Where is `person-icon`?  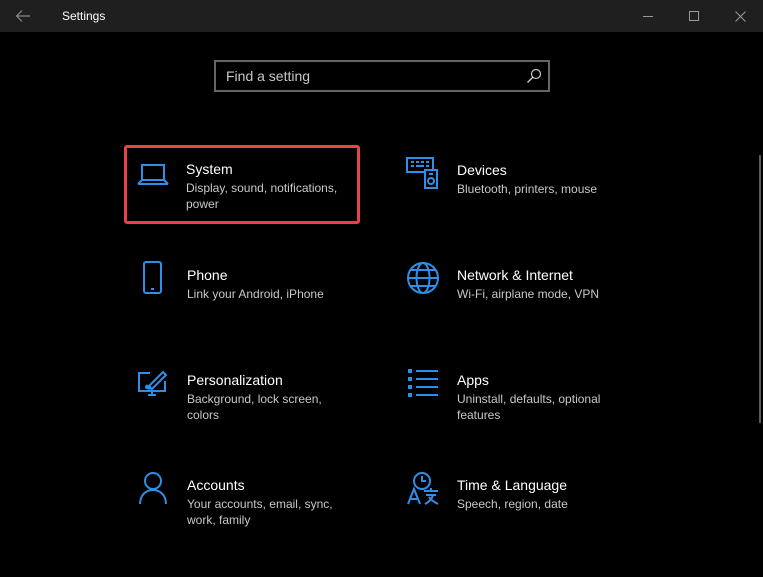 person-icon is located at coordinates (153, 488).